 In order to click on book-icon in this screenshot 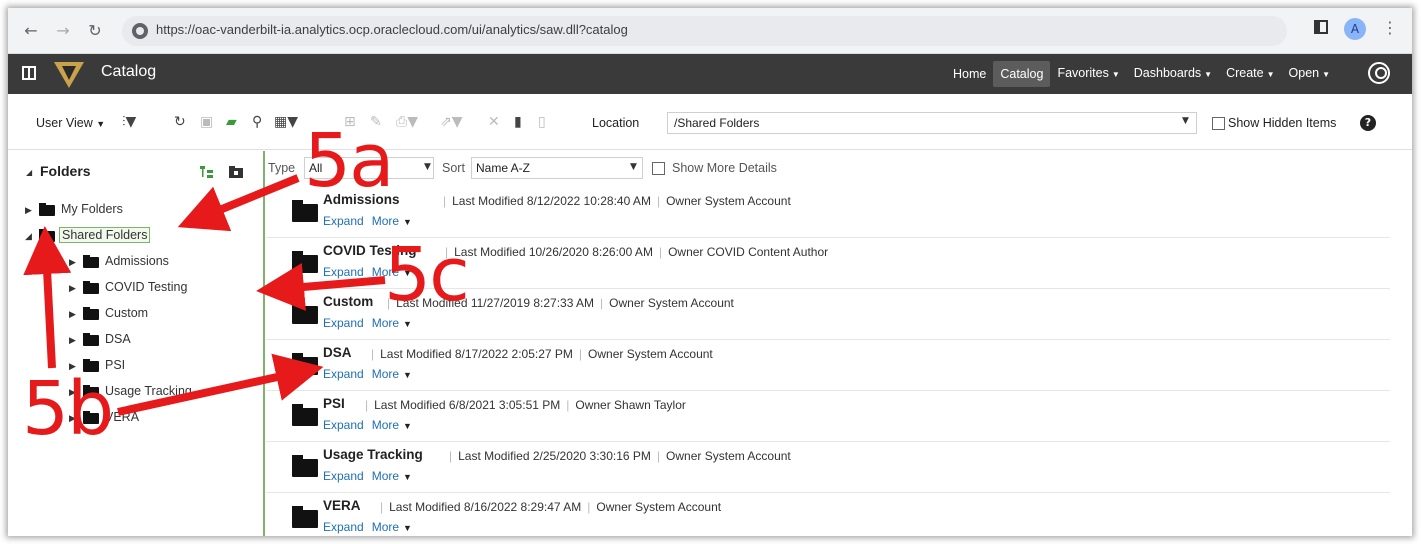, I will do `click(29, 73)`.